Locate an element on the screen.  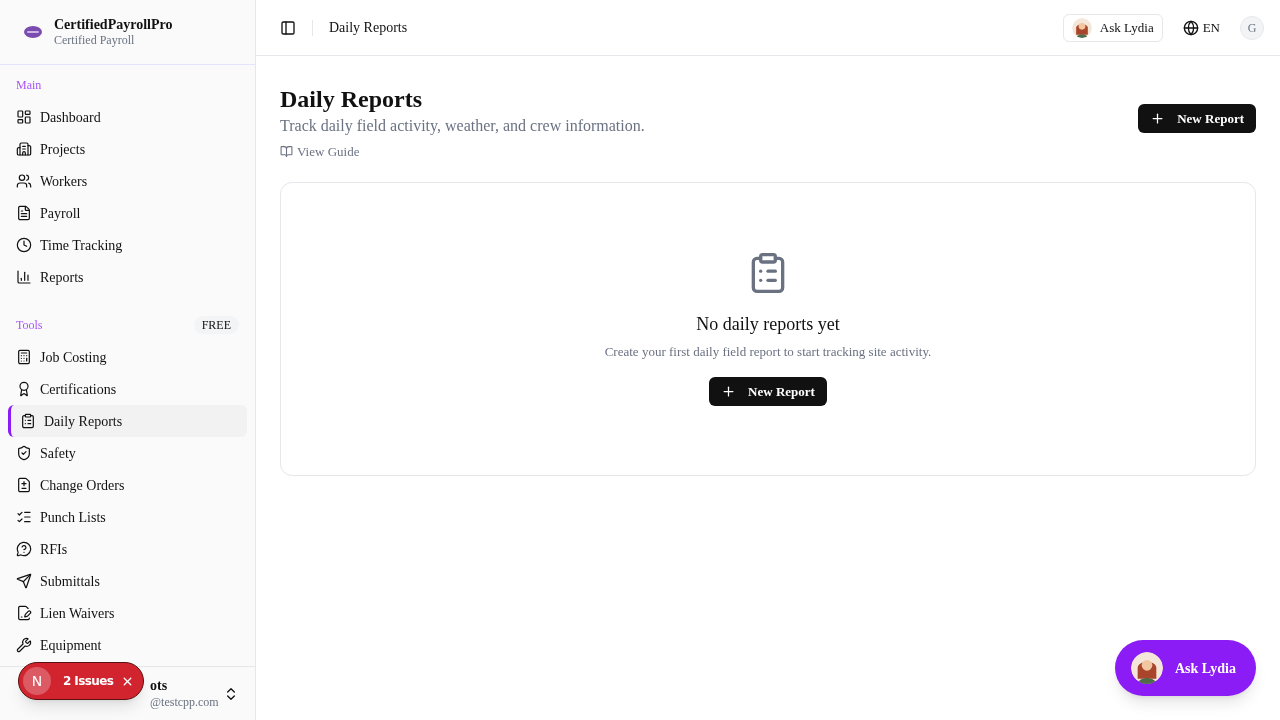
breadcrumb: Daily Reports is located at coordinates (368, 28).